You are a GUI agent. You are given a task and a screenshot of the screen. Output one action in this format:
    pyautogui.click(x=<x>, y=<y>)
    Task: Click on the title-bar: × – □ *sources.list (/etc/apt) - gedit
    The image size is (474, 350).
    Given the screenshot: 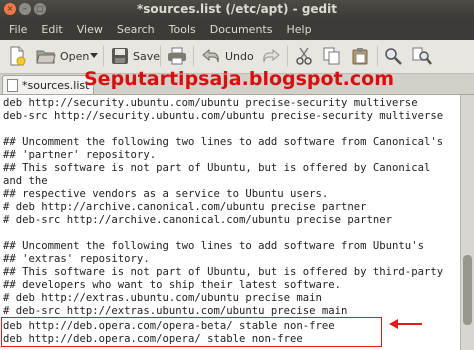 What is the action you would take?
    pyautogui.click(x=237, y=9)
    